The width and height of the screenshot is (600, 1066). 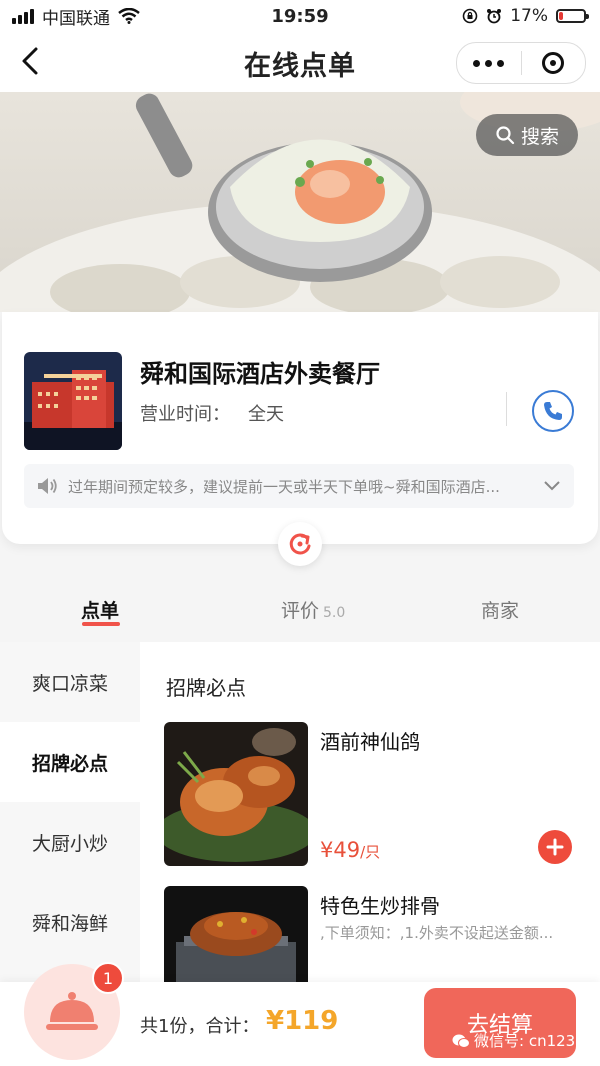 What do you see at coordinates (470, 16) in the screenshot?
I see `rotation-lock-icon` at bounding box center [470, 16].